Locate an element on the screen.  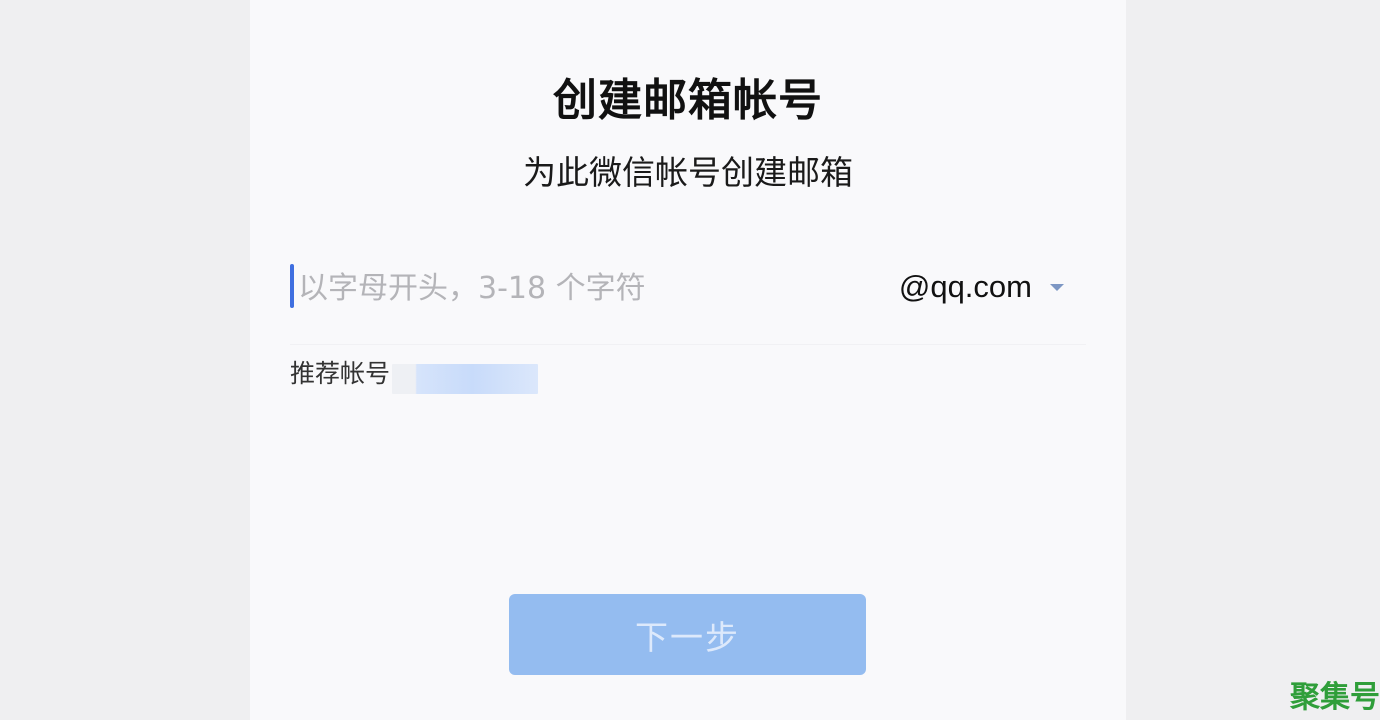
domain-selected-value: @qq.com is located at coordinates (965, 286).